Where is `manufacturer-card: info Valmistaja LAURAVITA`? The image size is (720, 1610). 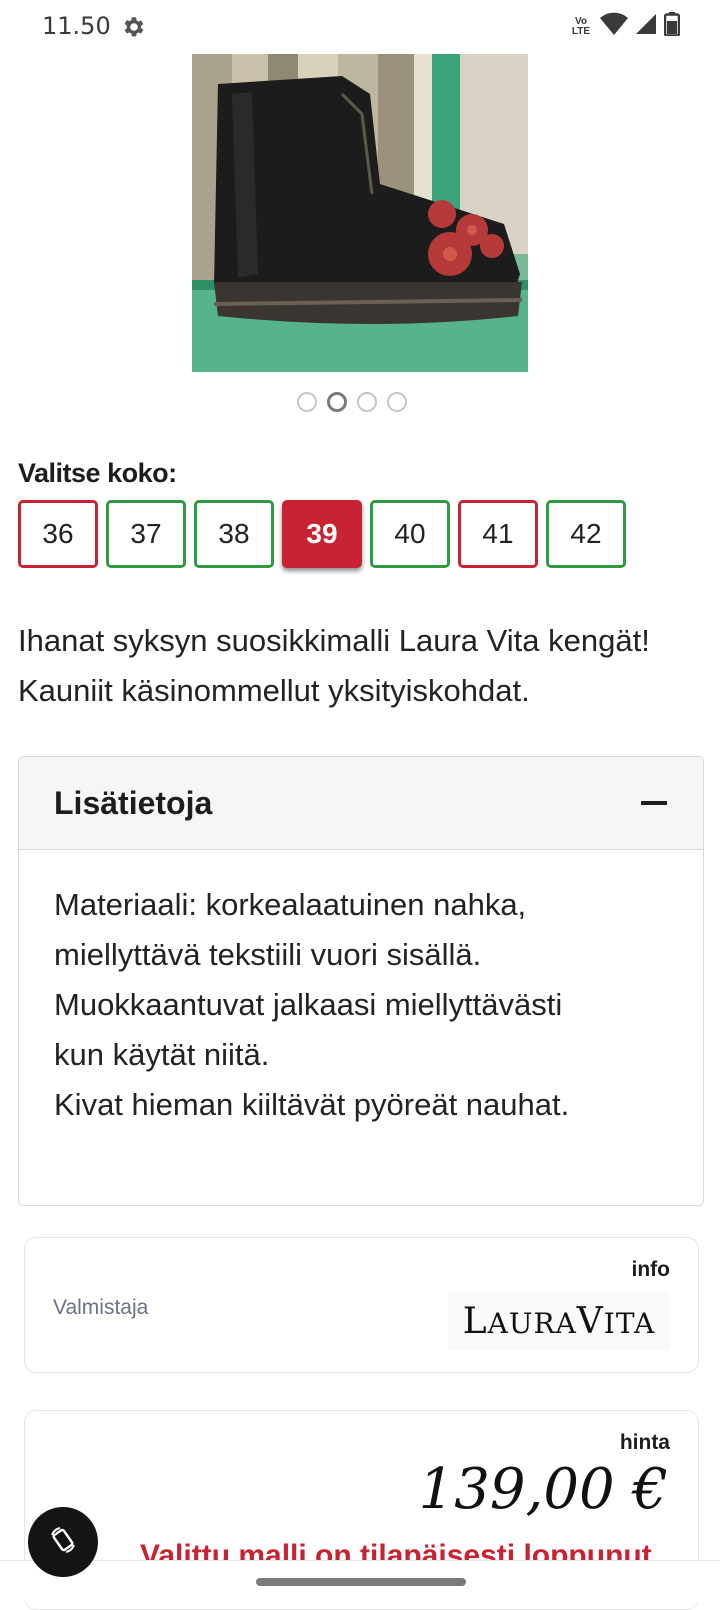 manufacturer-card: info Valmistaja LAURAVITA is located at coordinates (361, 1305).